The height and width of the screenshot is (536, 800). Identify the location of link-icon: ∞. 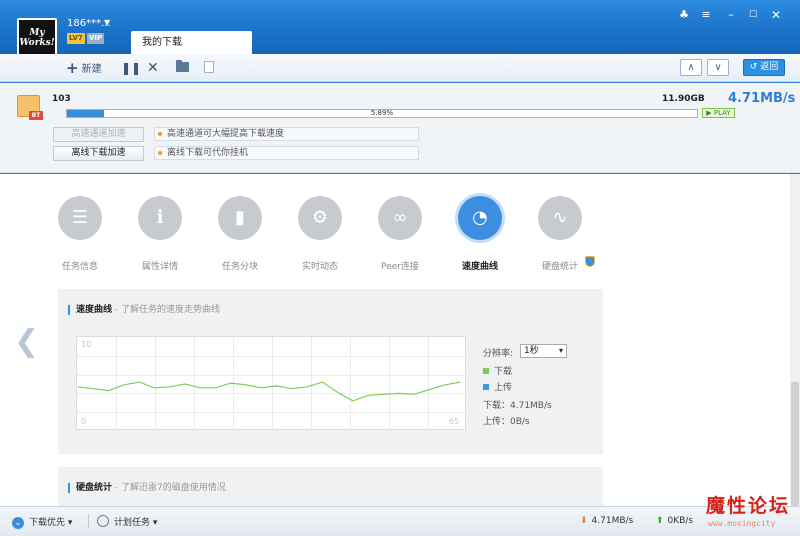
(400, 218).